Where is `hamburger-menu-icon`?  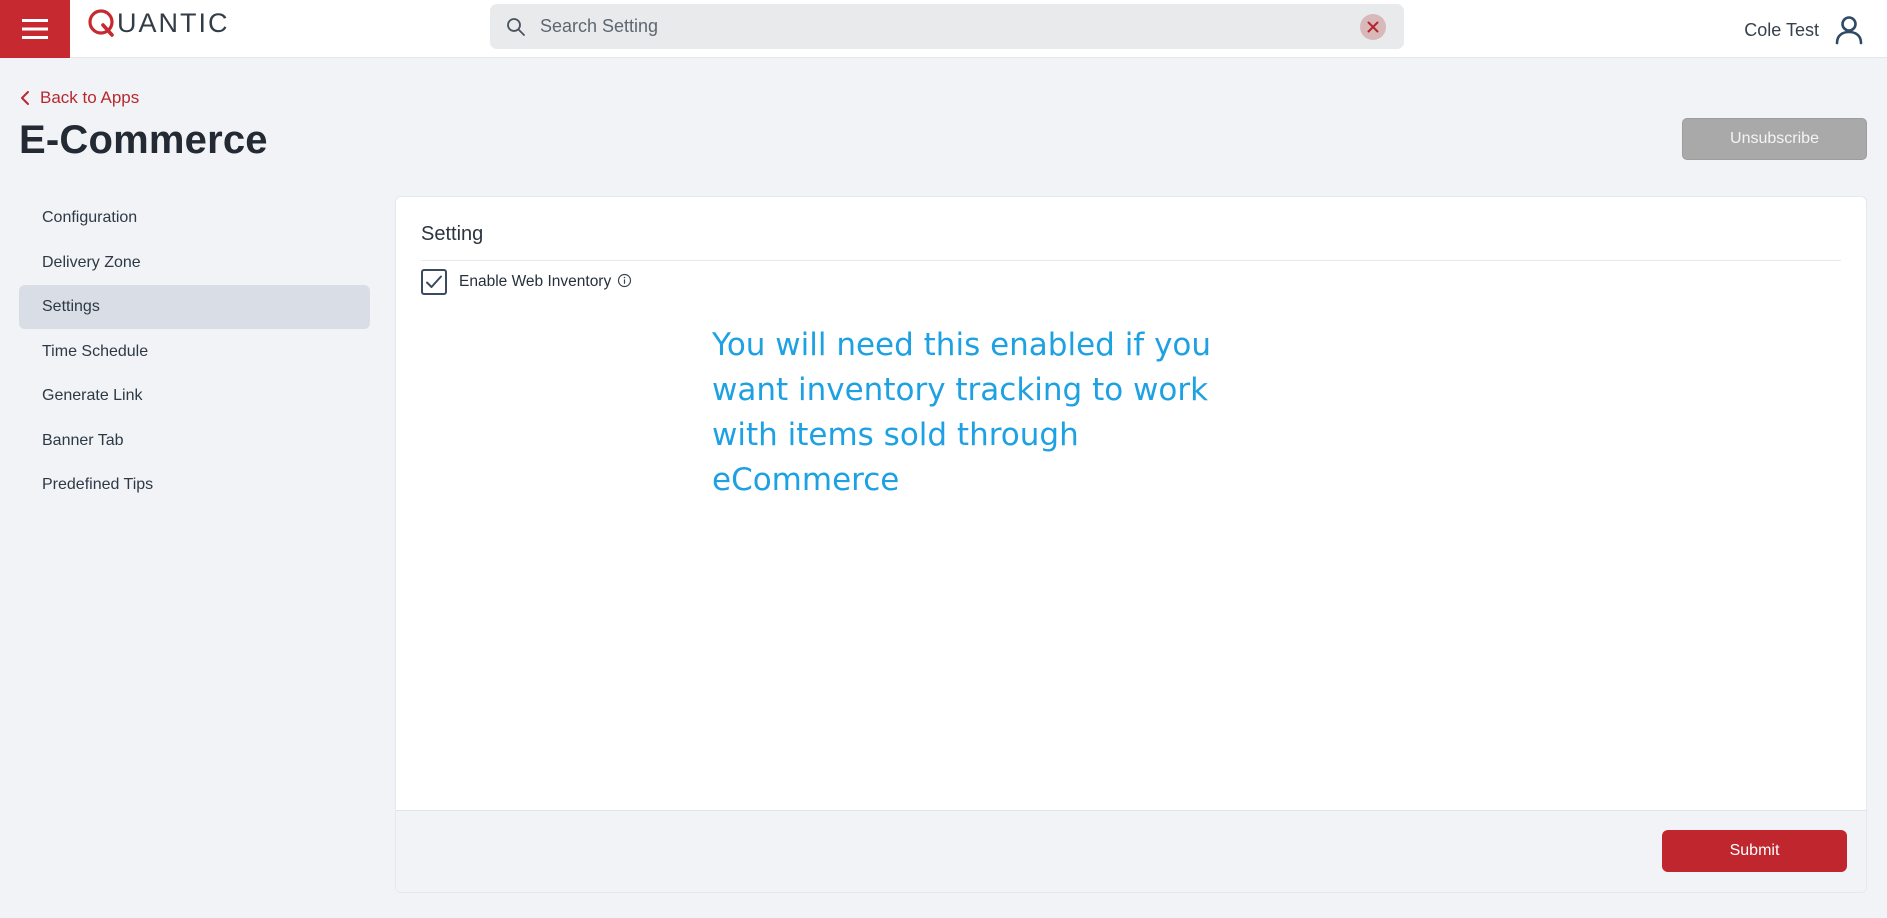
hamburger-menu-icon is located at coordinates (35, 29).